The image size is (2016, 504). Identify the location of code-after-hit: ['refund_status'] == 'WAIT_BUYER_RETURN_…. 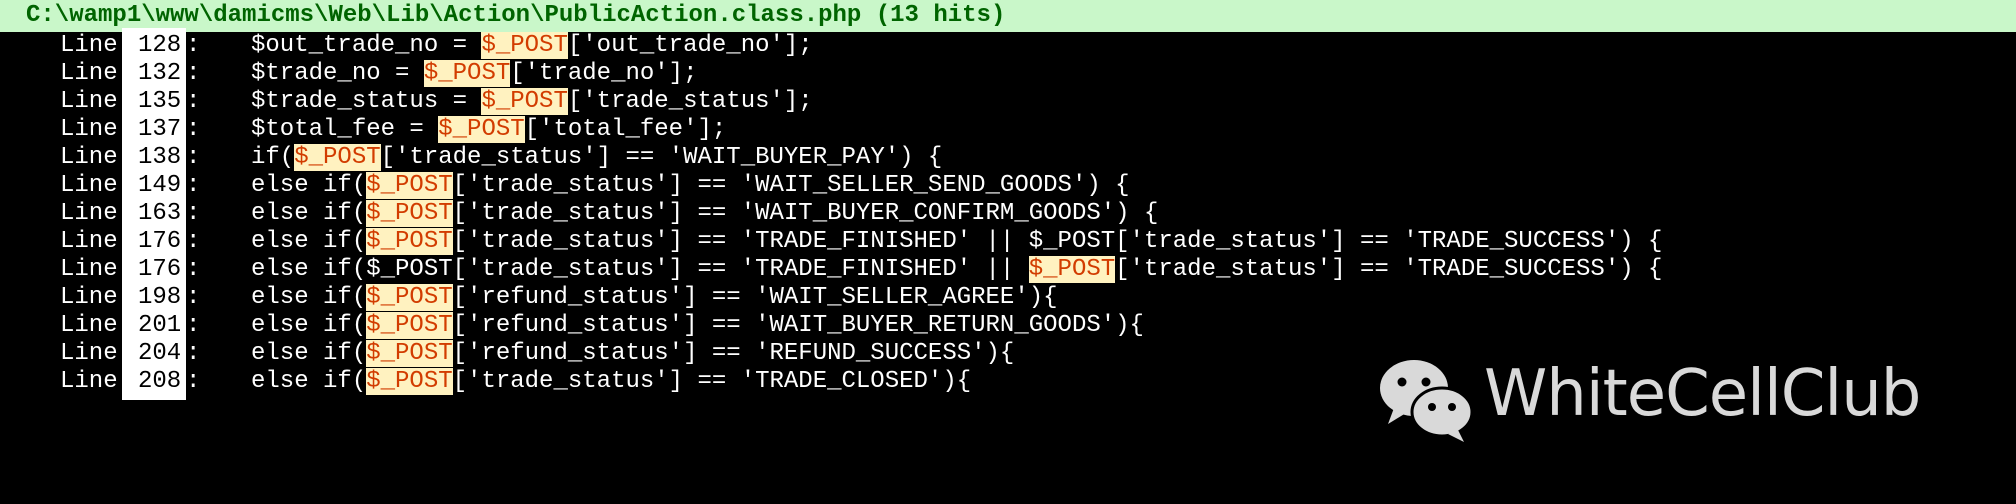
(798, 325).